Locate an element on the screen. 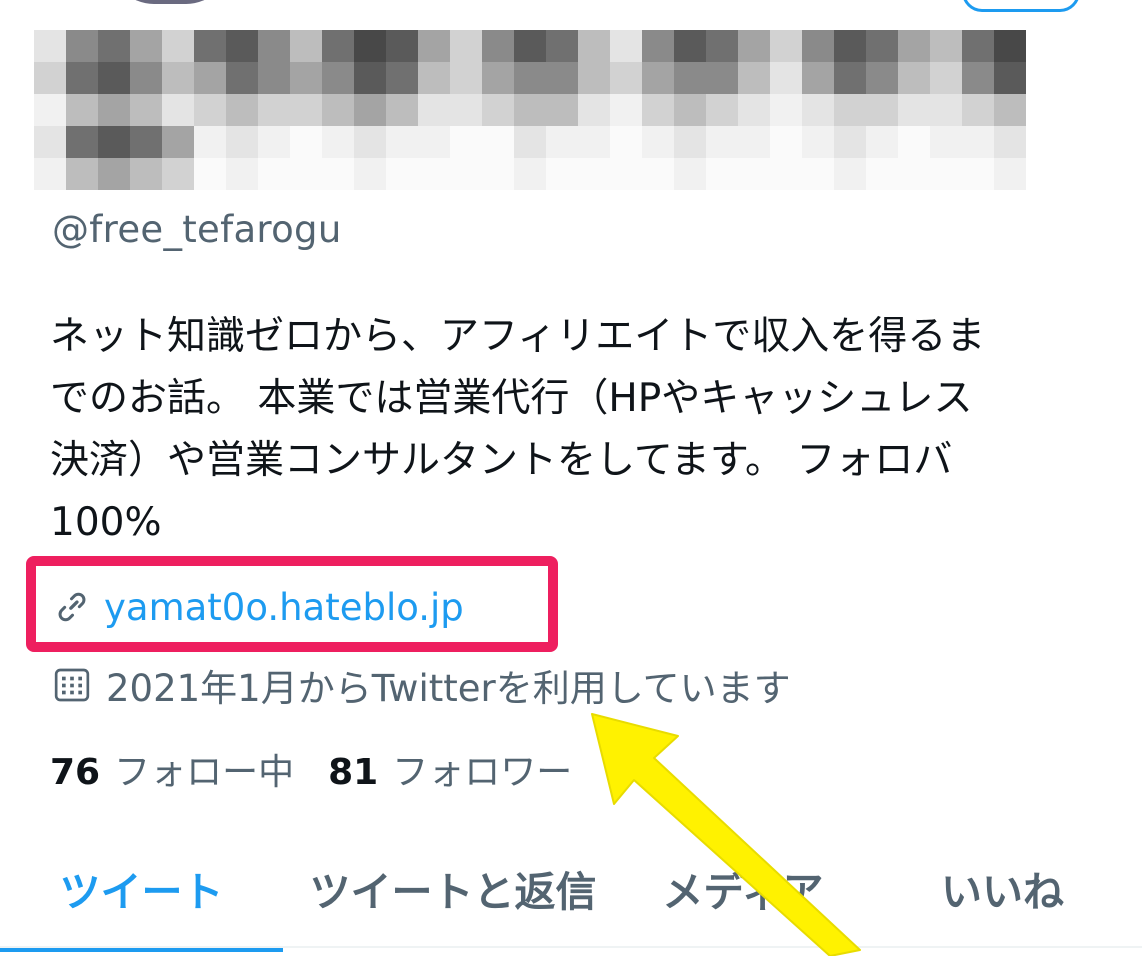 The image size is (1142, 956). annotation-highlight-box is located at coordinates (292, 604).